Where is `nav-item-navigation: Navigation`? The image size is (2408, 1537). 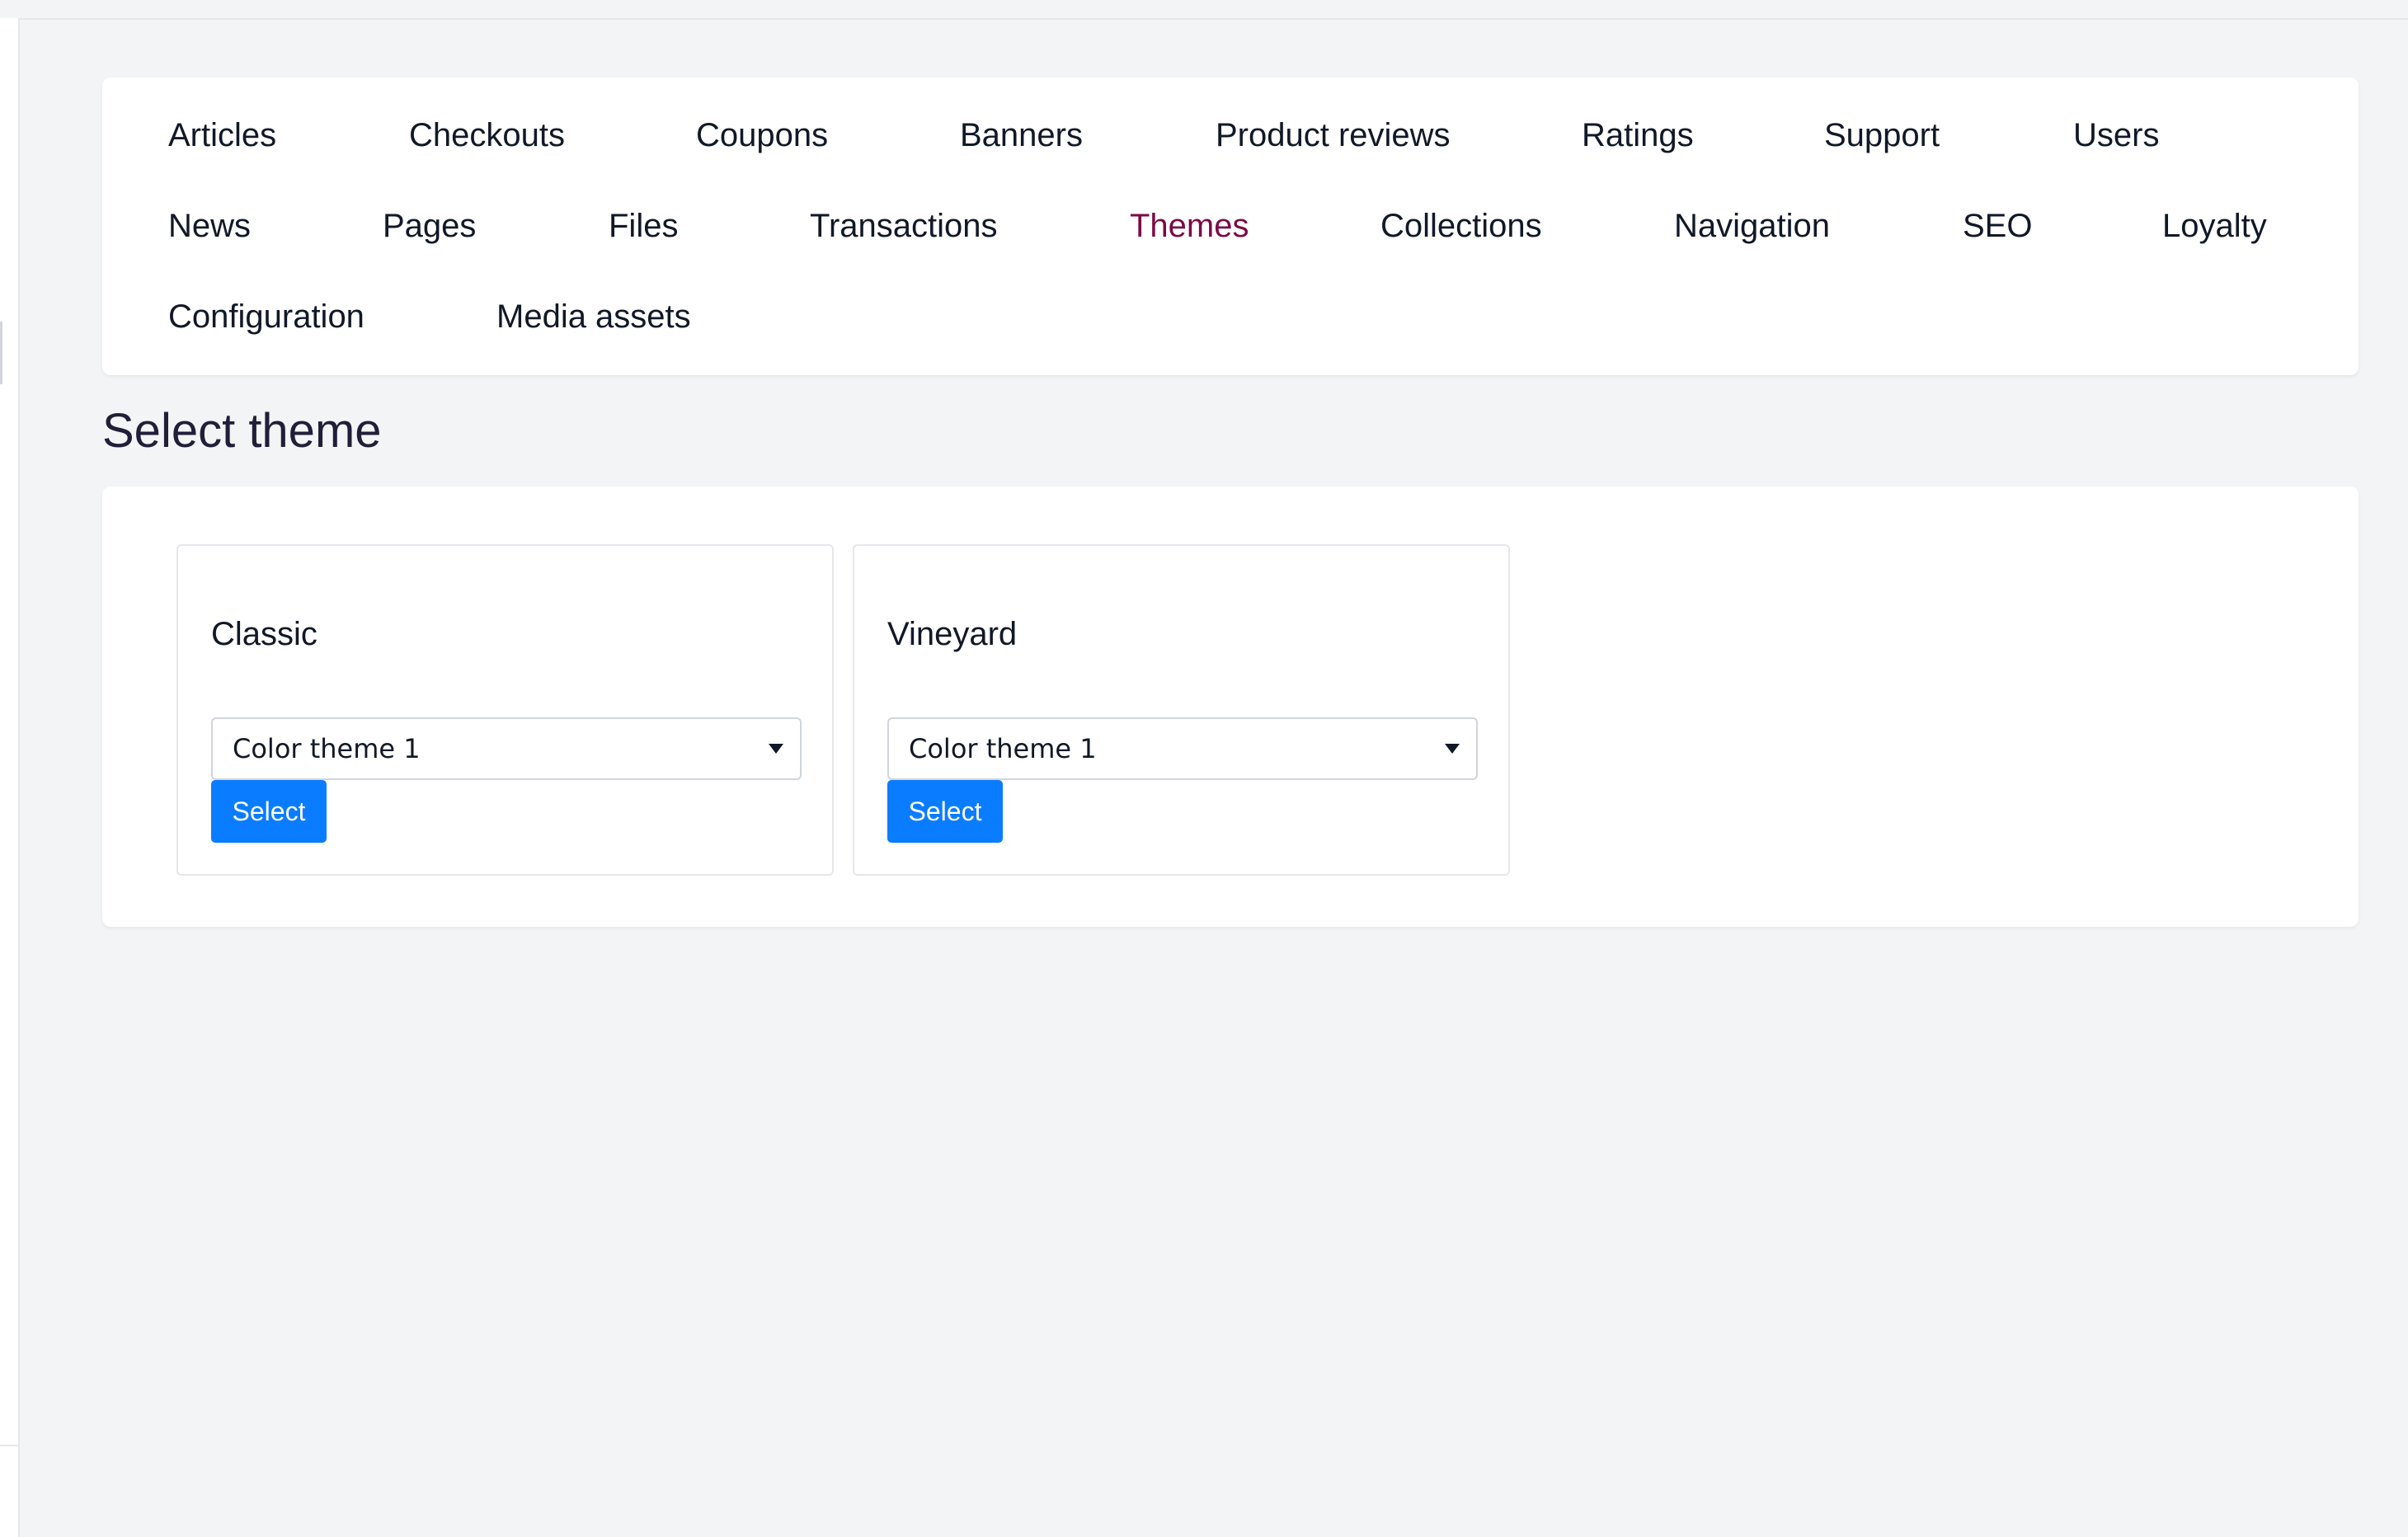 nav-item-navigation: Navigation is located at coordinates (1752, 226).